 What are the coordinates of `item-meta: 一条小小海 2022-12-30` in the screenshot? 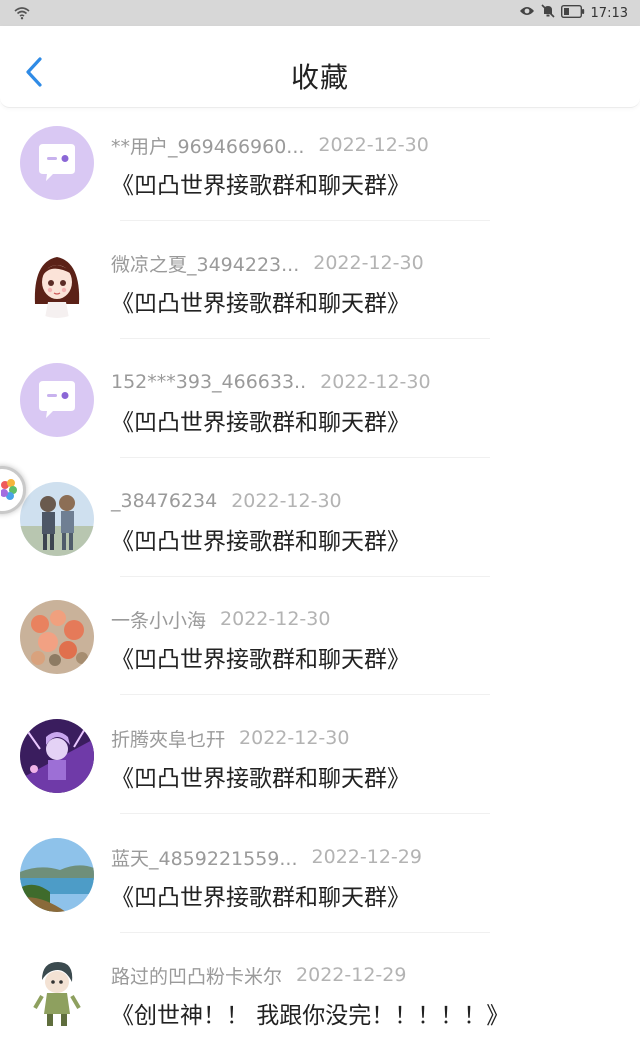 It's located at (220, 619).